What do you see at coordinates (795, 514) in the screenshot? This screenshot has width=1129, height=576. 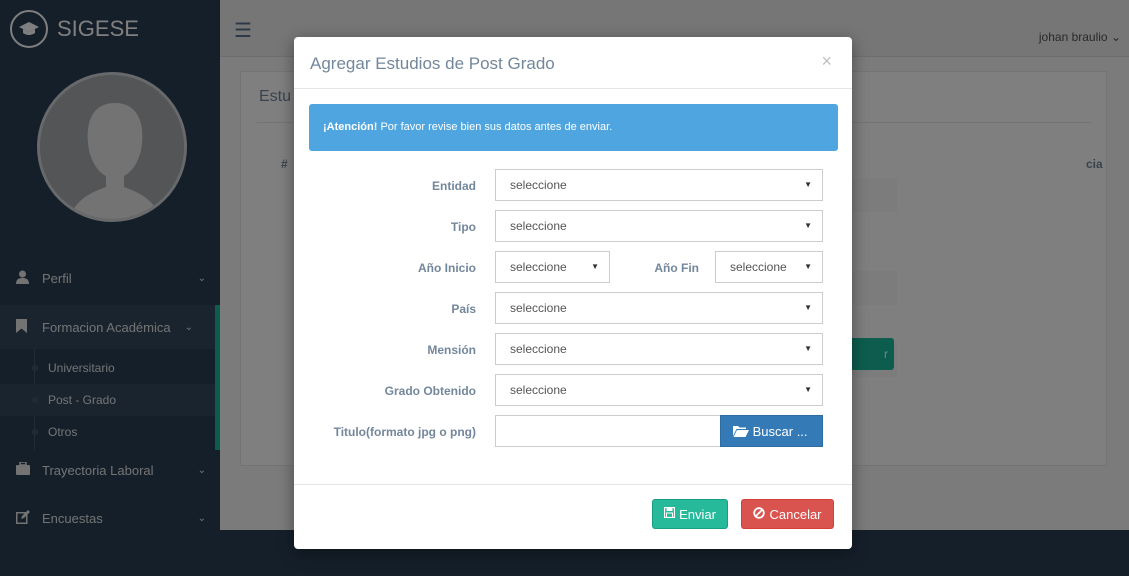 I see `cancelar-label: Cancelar` at bounding box center [795, 514].